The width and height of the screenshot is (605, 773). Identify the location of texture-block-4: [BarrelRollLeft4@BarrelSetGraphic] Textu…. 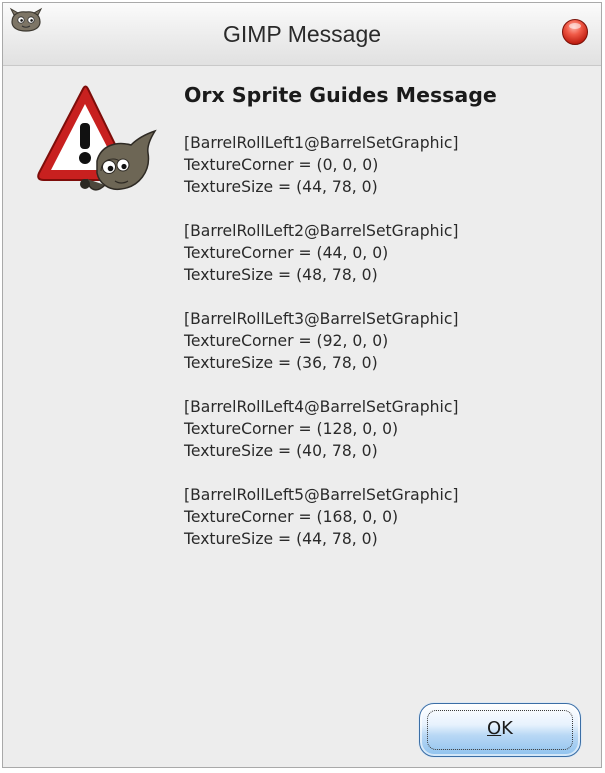
(389, 429).